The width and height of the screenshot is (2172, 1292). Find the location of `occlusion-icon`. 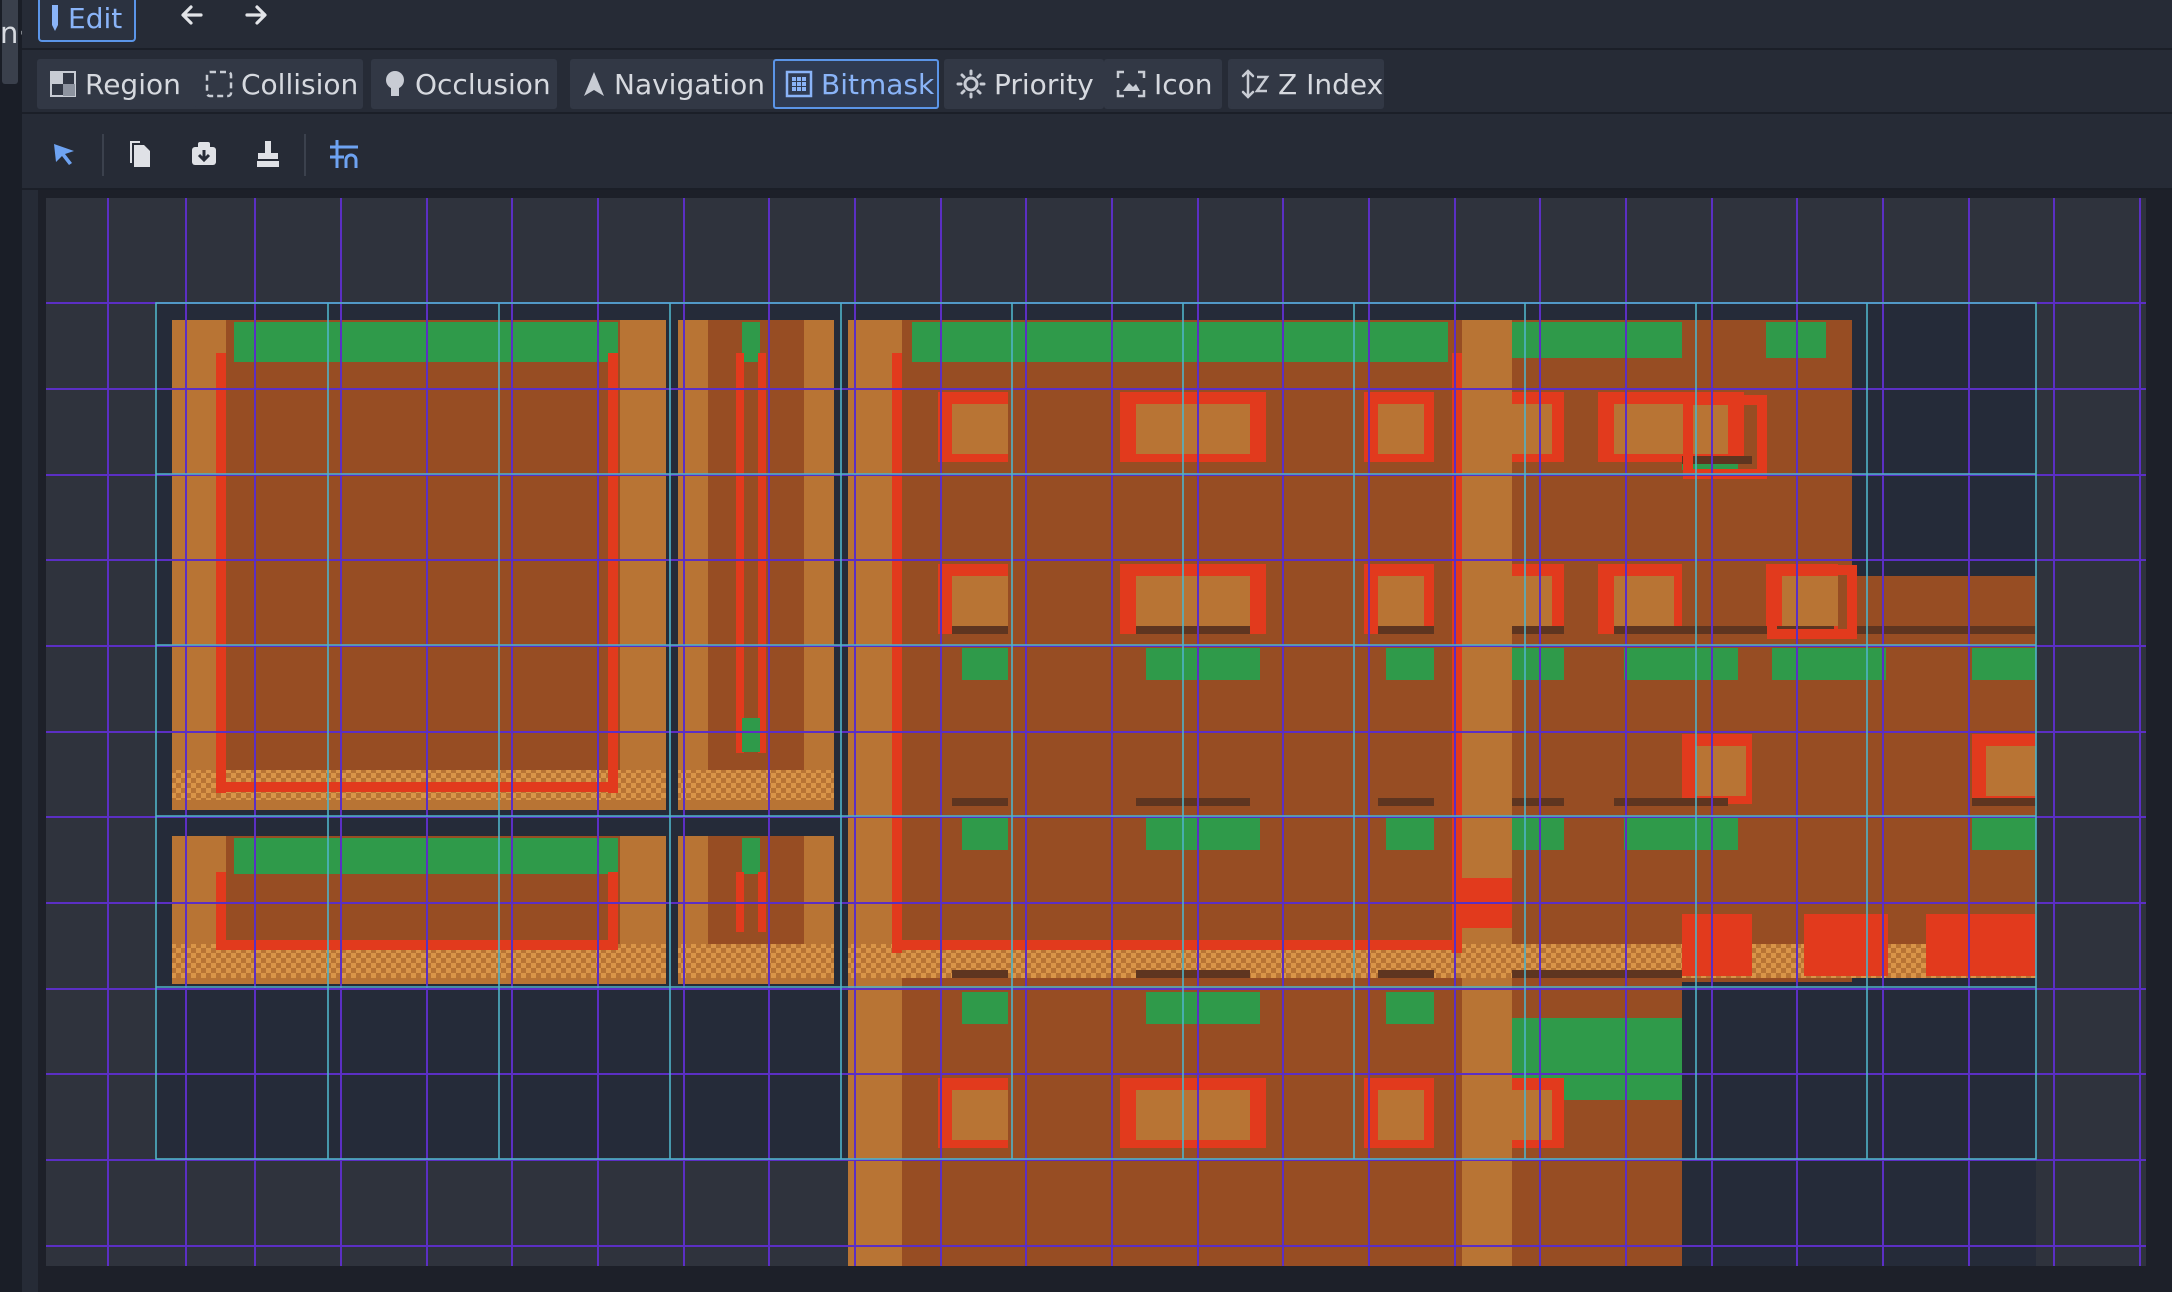

occlusion-icon is located at coordinates (395, 83).